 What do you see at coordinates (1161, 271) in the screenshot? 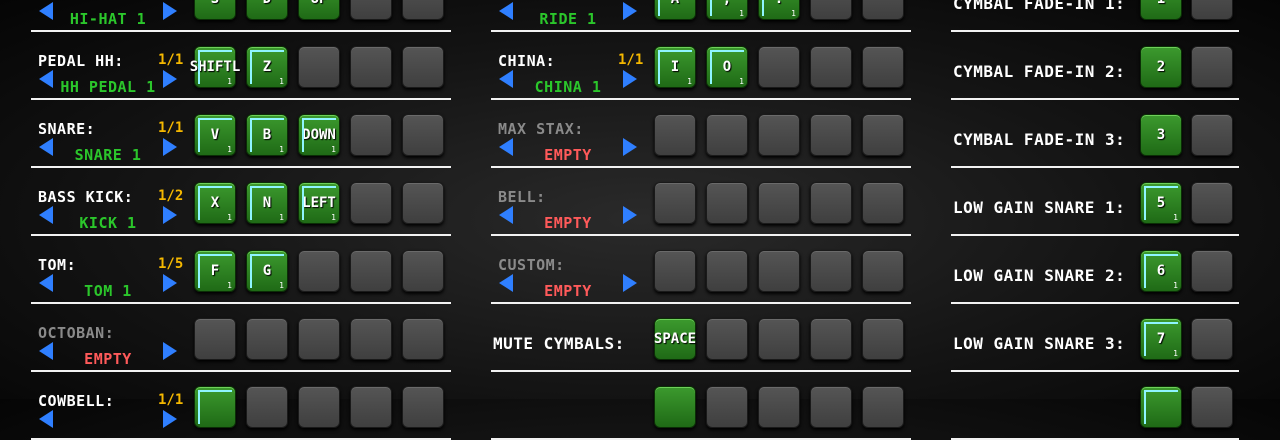
I see `key-binding-slot: 61` at bounding box center [1161, 271].